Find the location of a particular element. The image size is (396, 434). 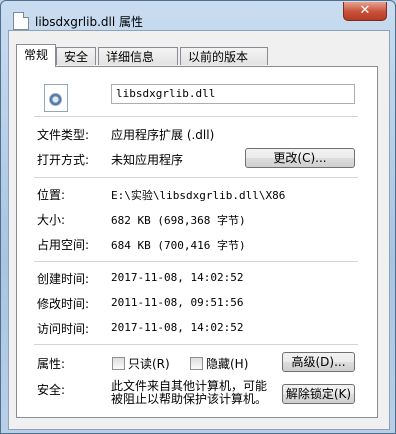

security-warning-line-2: 被阻止以帮助保护该计算机。 is located at coordinates (189, 399).